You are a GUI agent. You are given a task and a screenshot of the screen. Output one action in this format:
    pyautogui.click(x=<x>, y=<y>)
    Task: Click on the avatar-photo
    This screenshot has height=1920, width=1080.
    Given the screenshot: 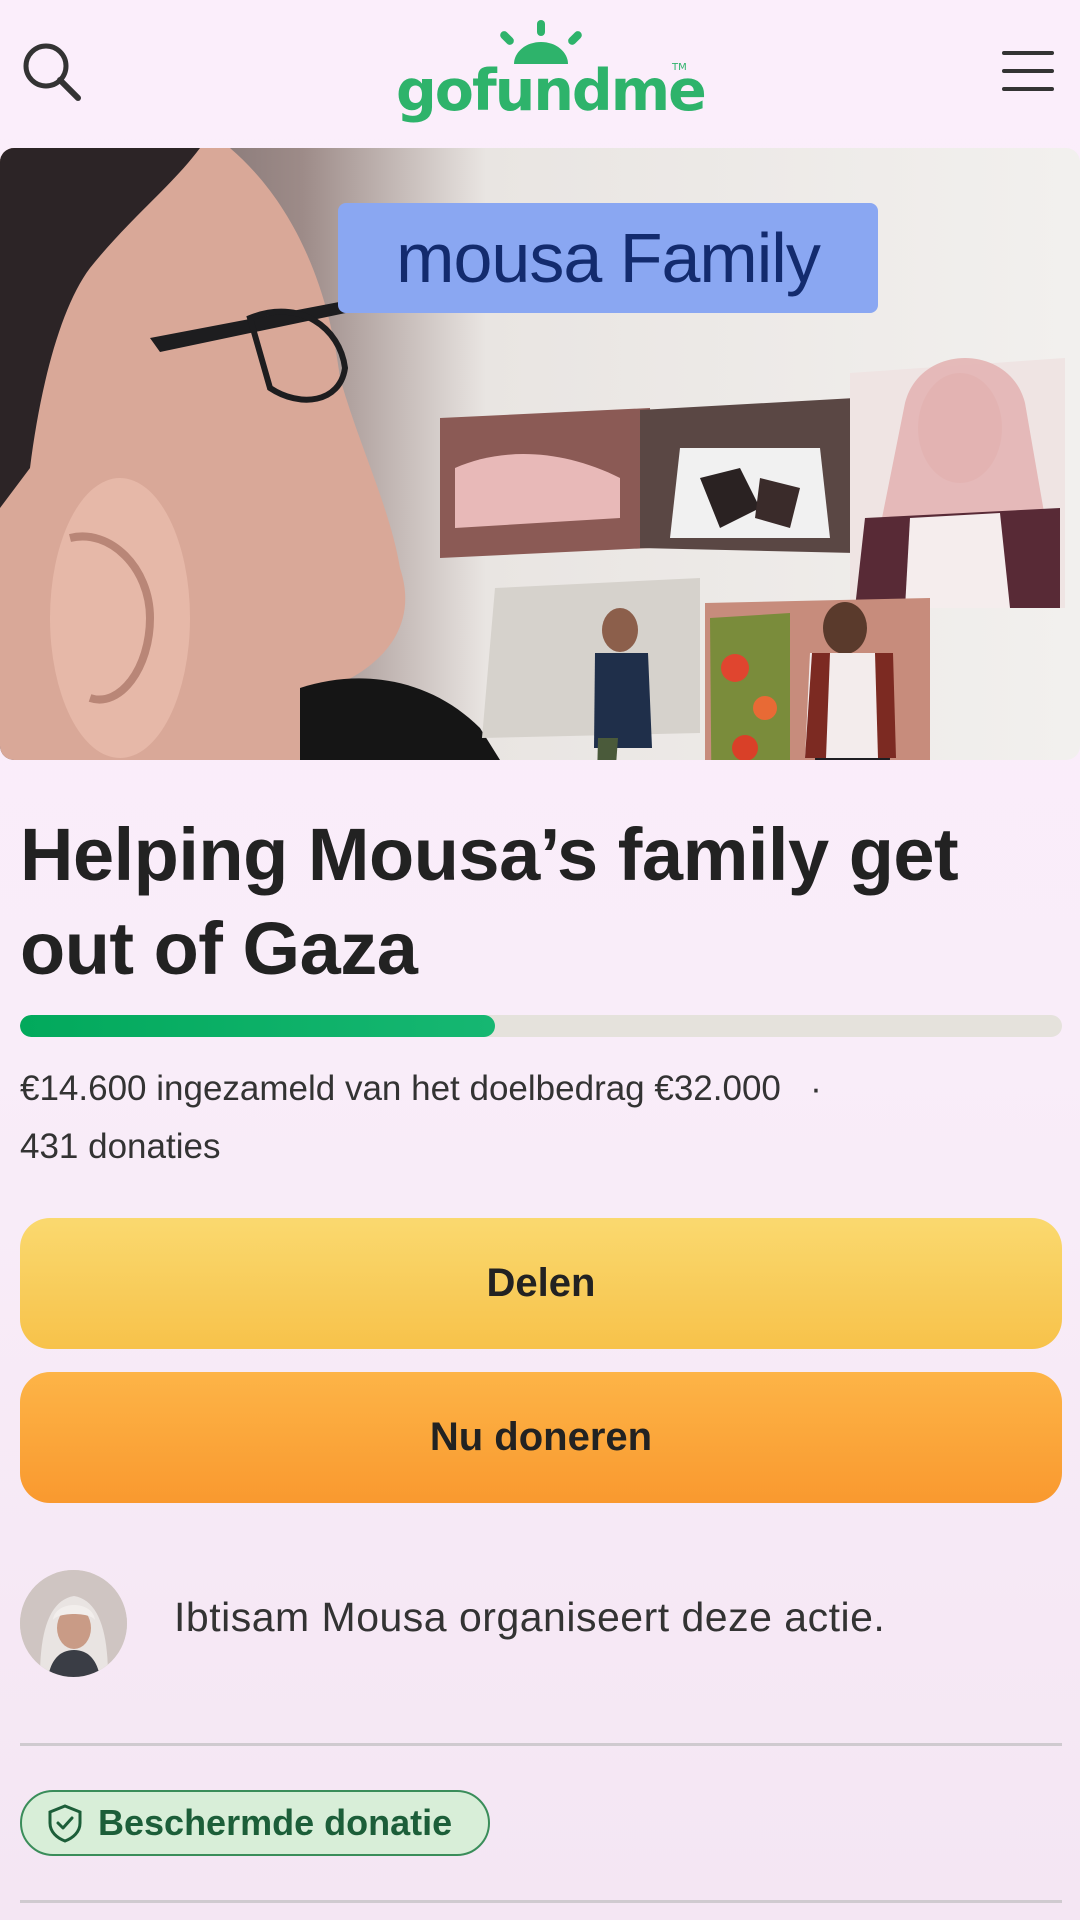 What is the action you would take?
    pyautogui.click(x=73, y=1623)
    